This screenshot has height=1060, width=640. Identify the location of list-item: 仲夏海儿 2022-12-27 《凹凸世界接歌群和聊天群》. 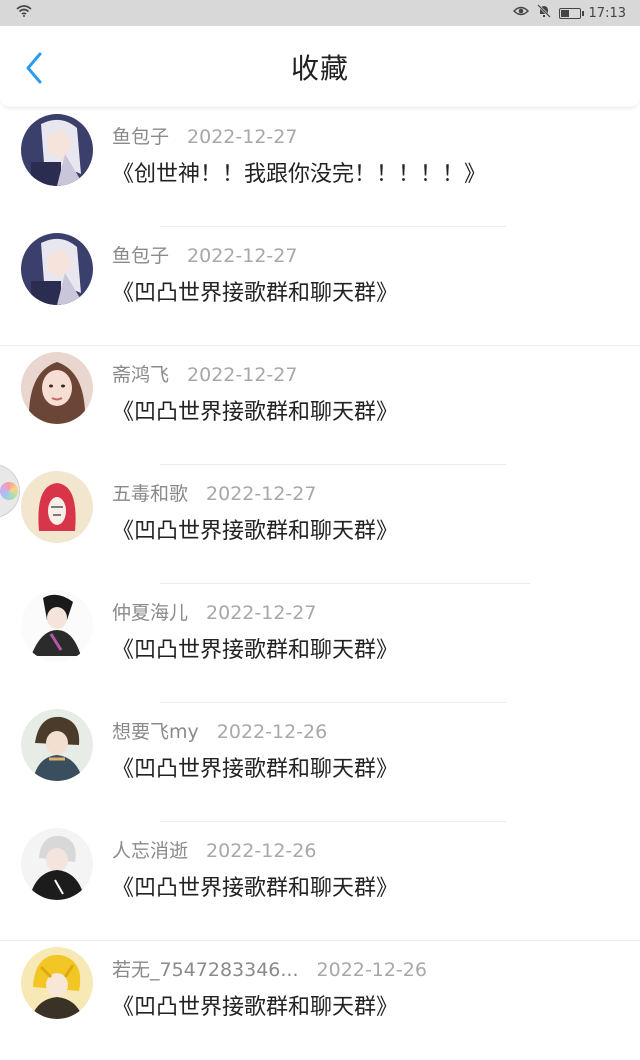
(320, 643).